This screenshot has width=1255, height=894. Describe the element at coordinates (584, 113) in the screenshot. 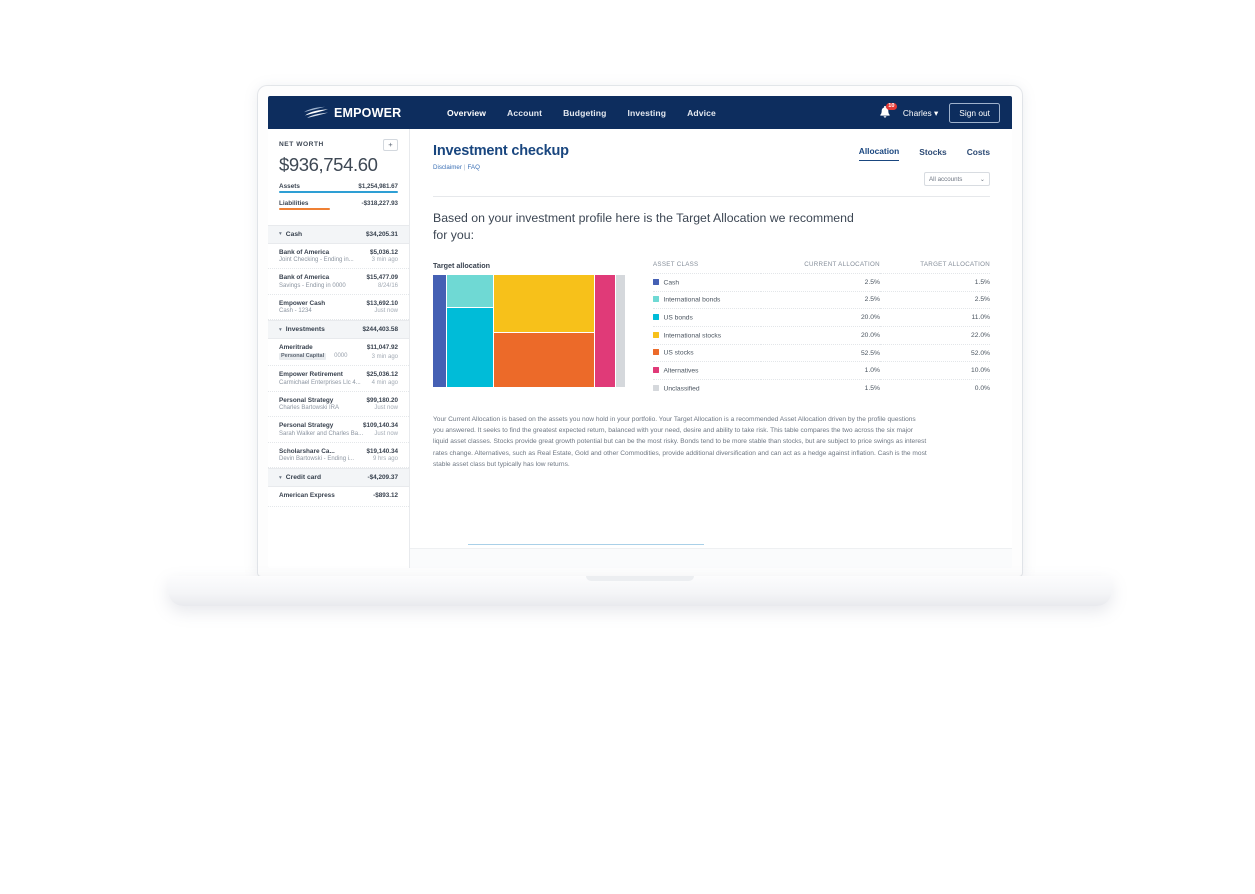

I see `nav-item-budgeting: Budgeting` at that location.